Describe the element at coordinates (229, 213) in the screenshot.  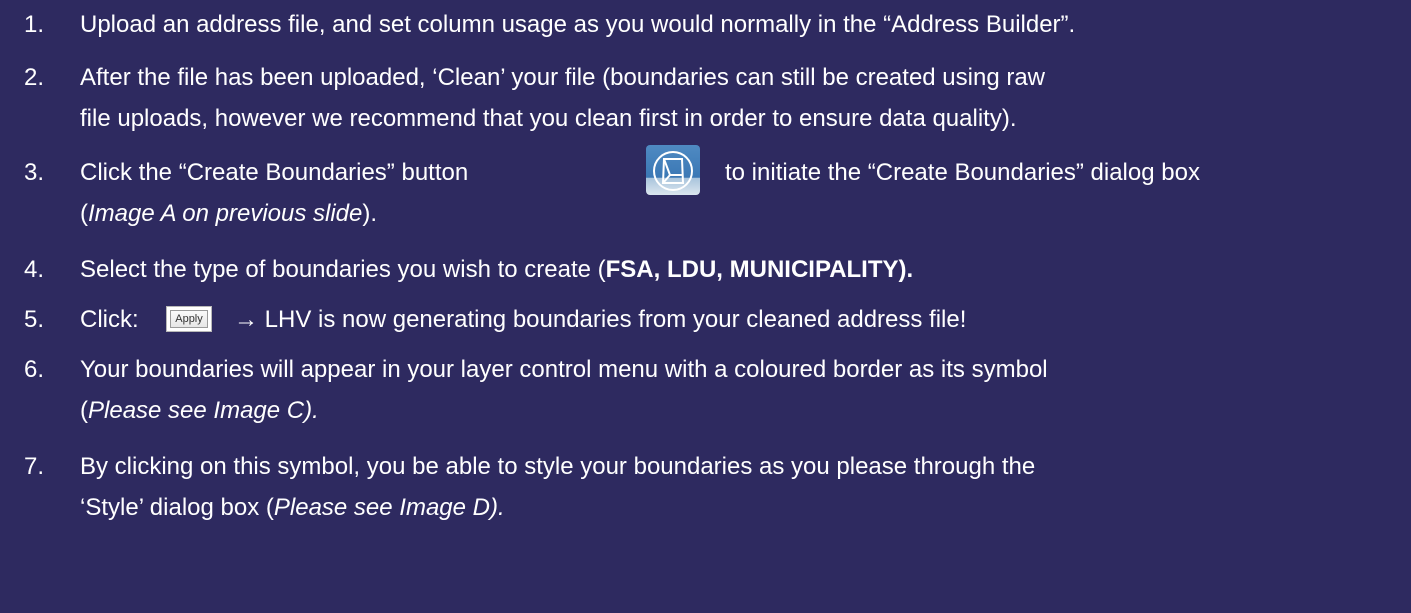
I see `step-text-line2: (Image A on previous slide).` at that location.